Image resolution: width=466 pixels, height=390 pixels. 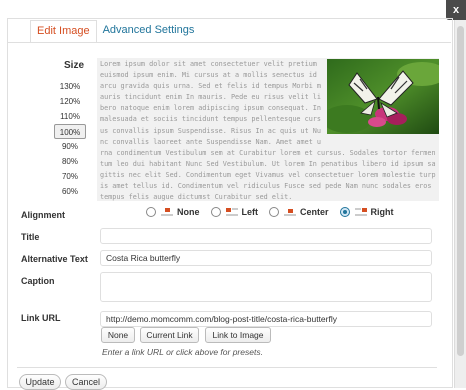 I want to click on caption-label: Caption, so click(x=38, y=281).